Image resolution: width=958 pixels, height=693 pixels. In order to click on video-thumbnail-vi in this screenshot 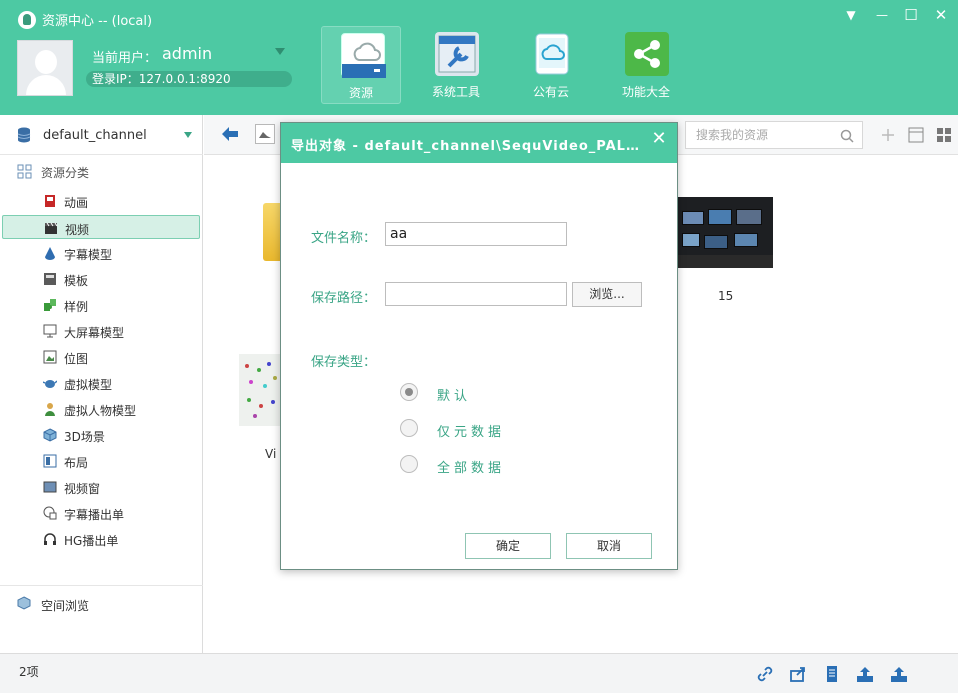, I will do `click(260, 390)`.